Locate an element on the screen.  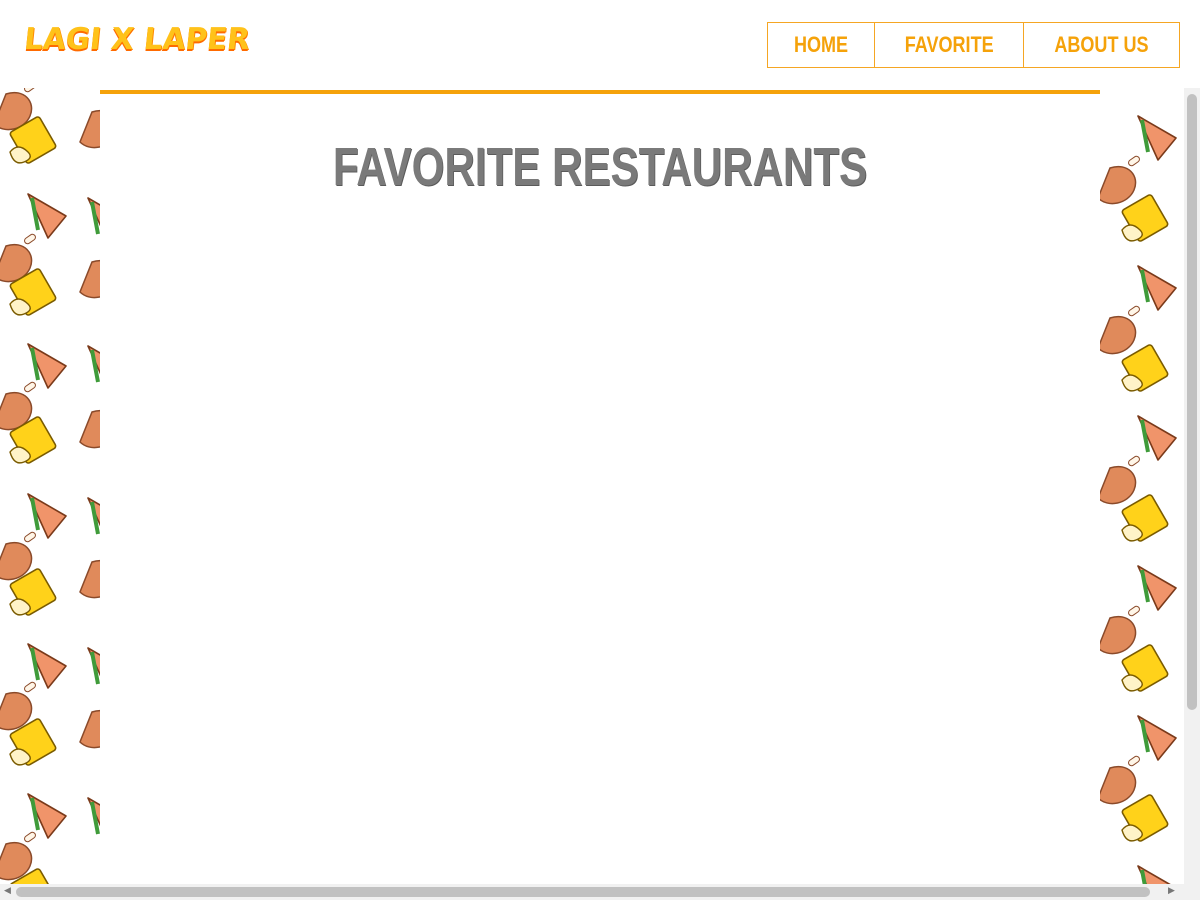
accent-divider is located at coordinates (600, 92).